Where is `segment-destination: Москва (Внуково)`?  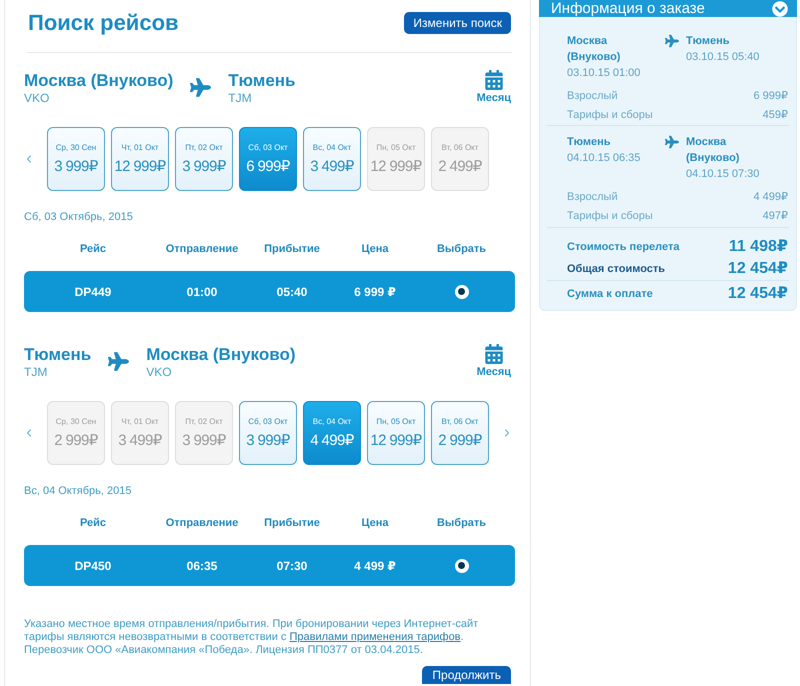 segment-destination: Москва (Внуково) is located at coordinates (713, 150).